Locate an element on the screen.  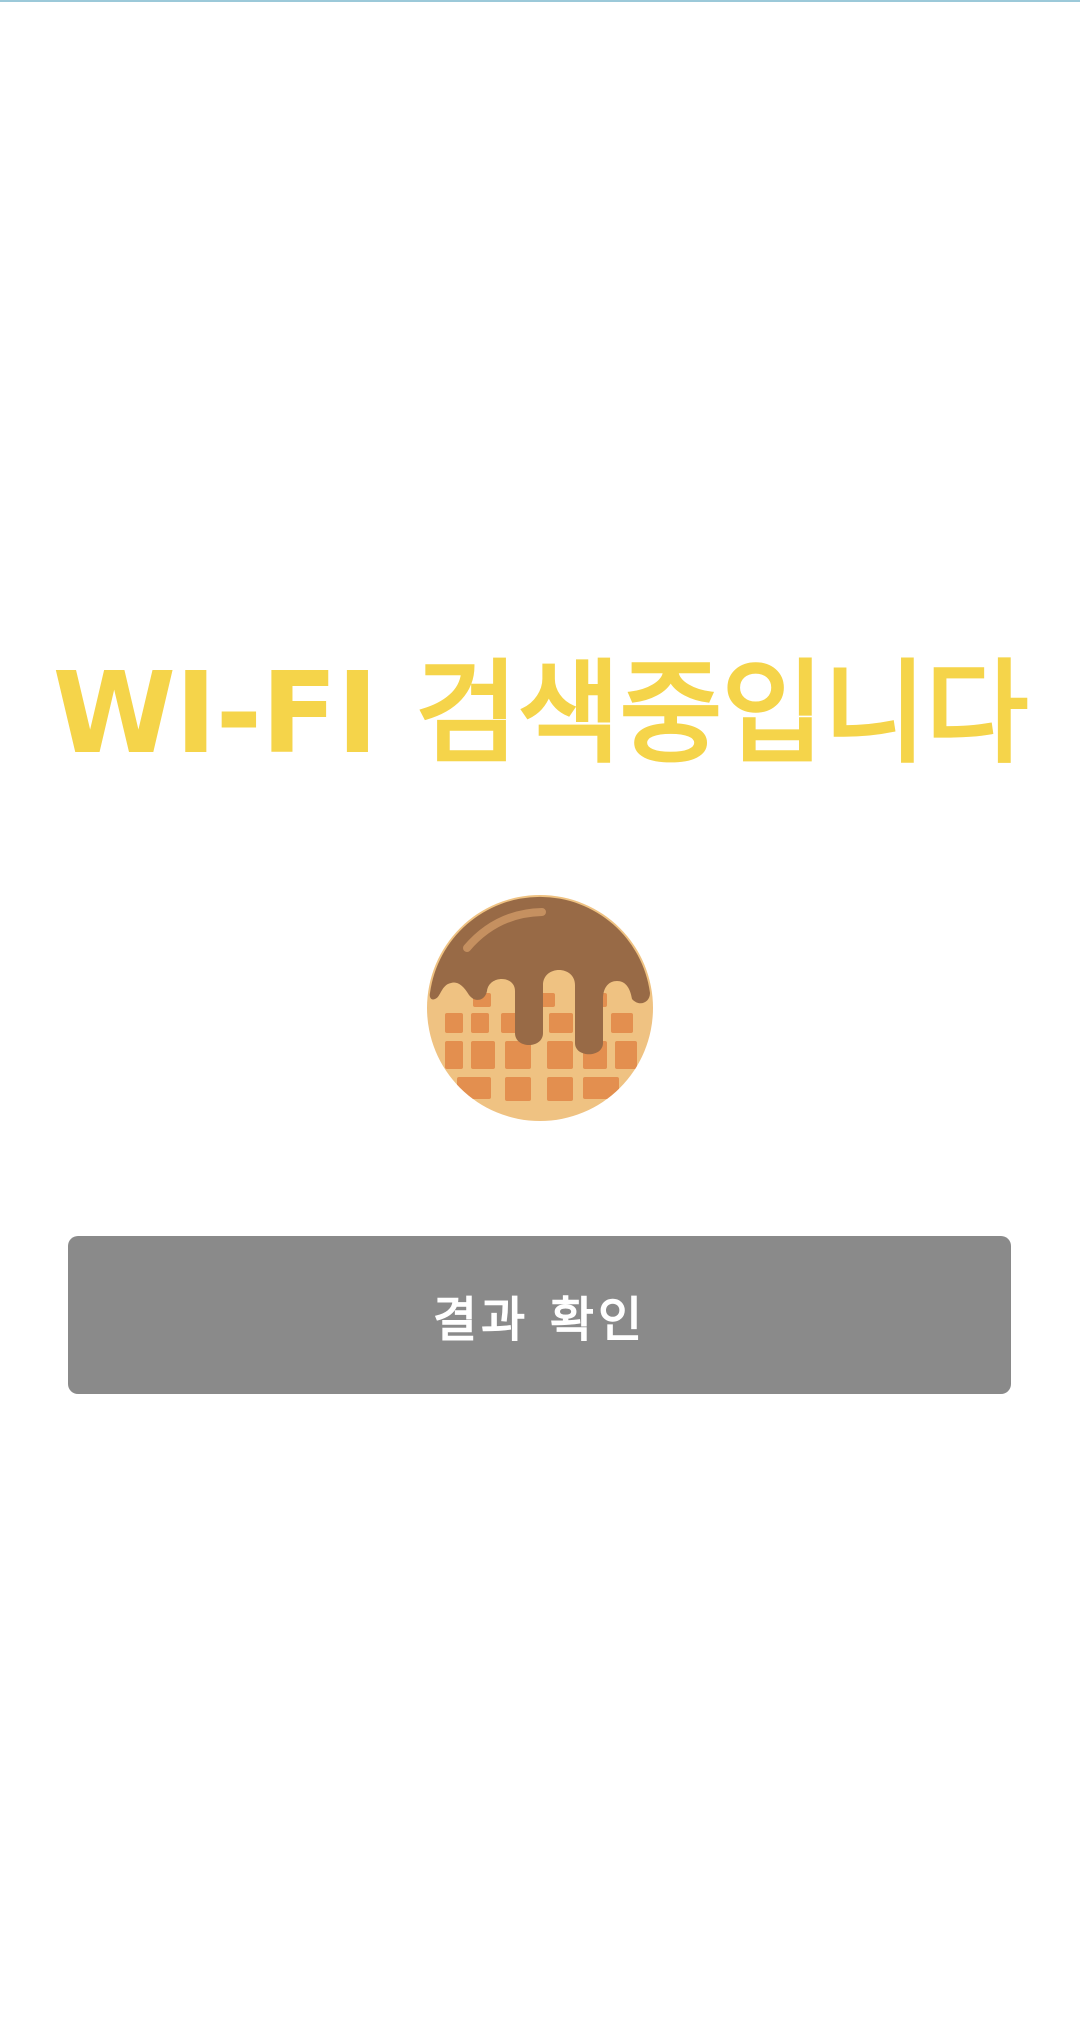
check-result-button: 결과 확인 is located at coordinates (539, 1315).